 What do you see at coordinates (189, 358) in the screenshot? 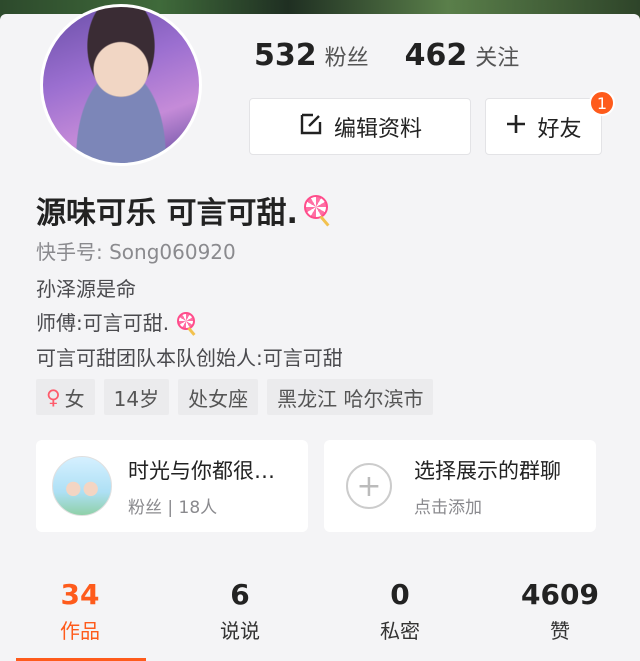
I see `bio-line: 可言可甜团队本队创始人:可言可甜` at bounding box center [189, 358].